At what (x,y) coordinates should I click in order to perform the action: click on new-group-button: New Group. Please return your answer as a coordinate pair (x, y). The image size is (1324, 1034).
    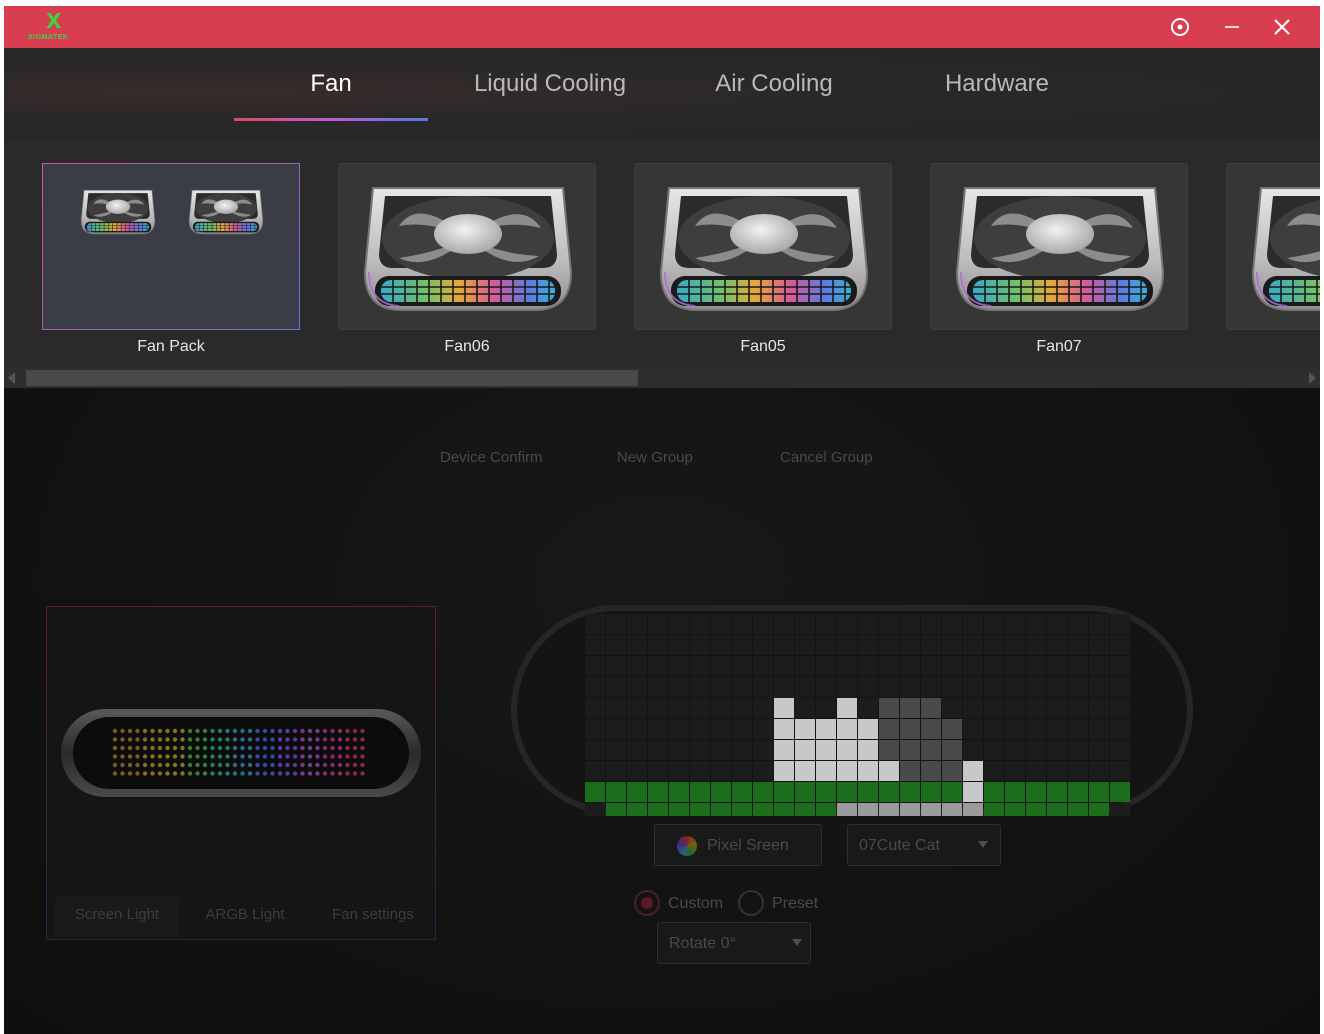
    Looking at the image, I should click on (664, 458).